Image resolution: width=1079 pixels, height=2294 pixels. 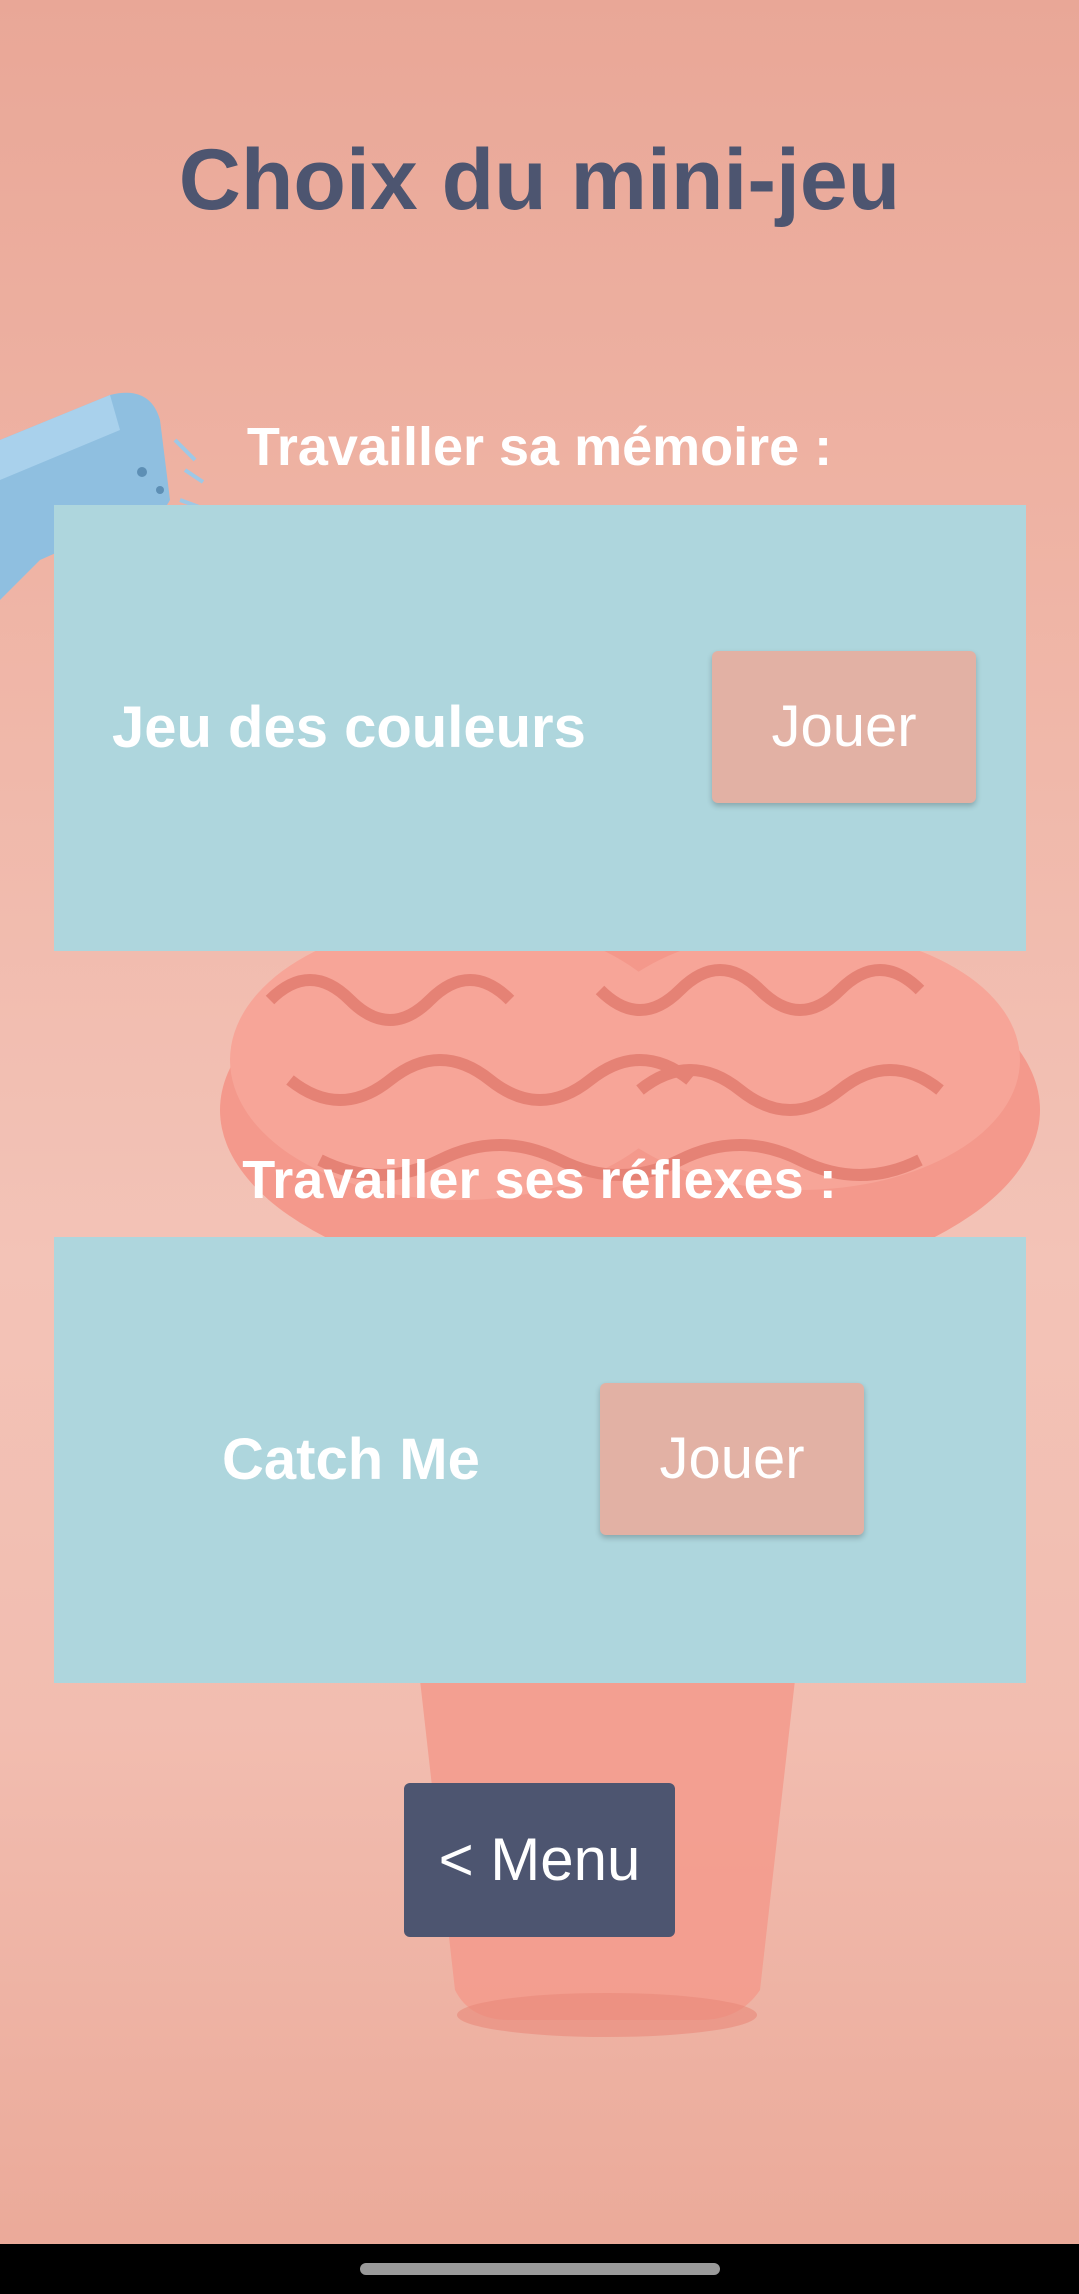 I want to click on back-to-menu-button: < Menu, so click(x=539, y=1860).